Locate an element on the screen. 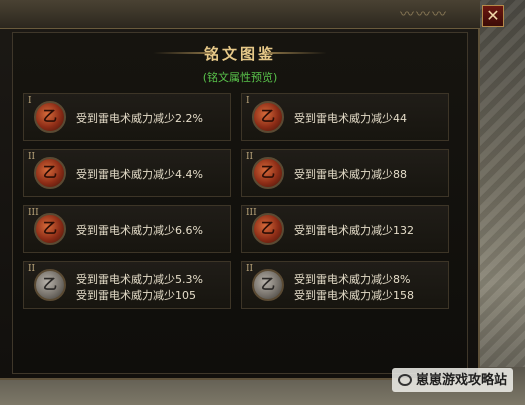  watermark: 崽崽游戏攻略站 is located at coordinates (453, 380).